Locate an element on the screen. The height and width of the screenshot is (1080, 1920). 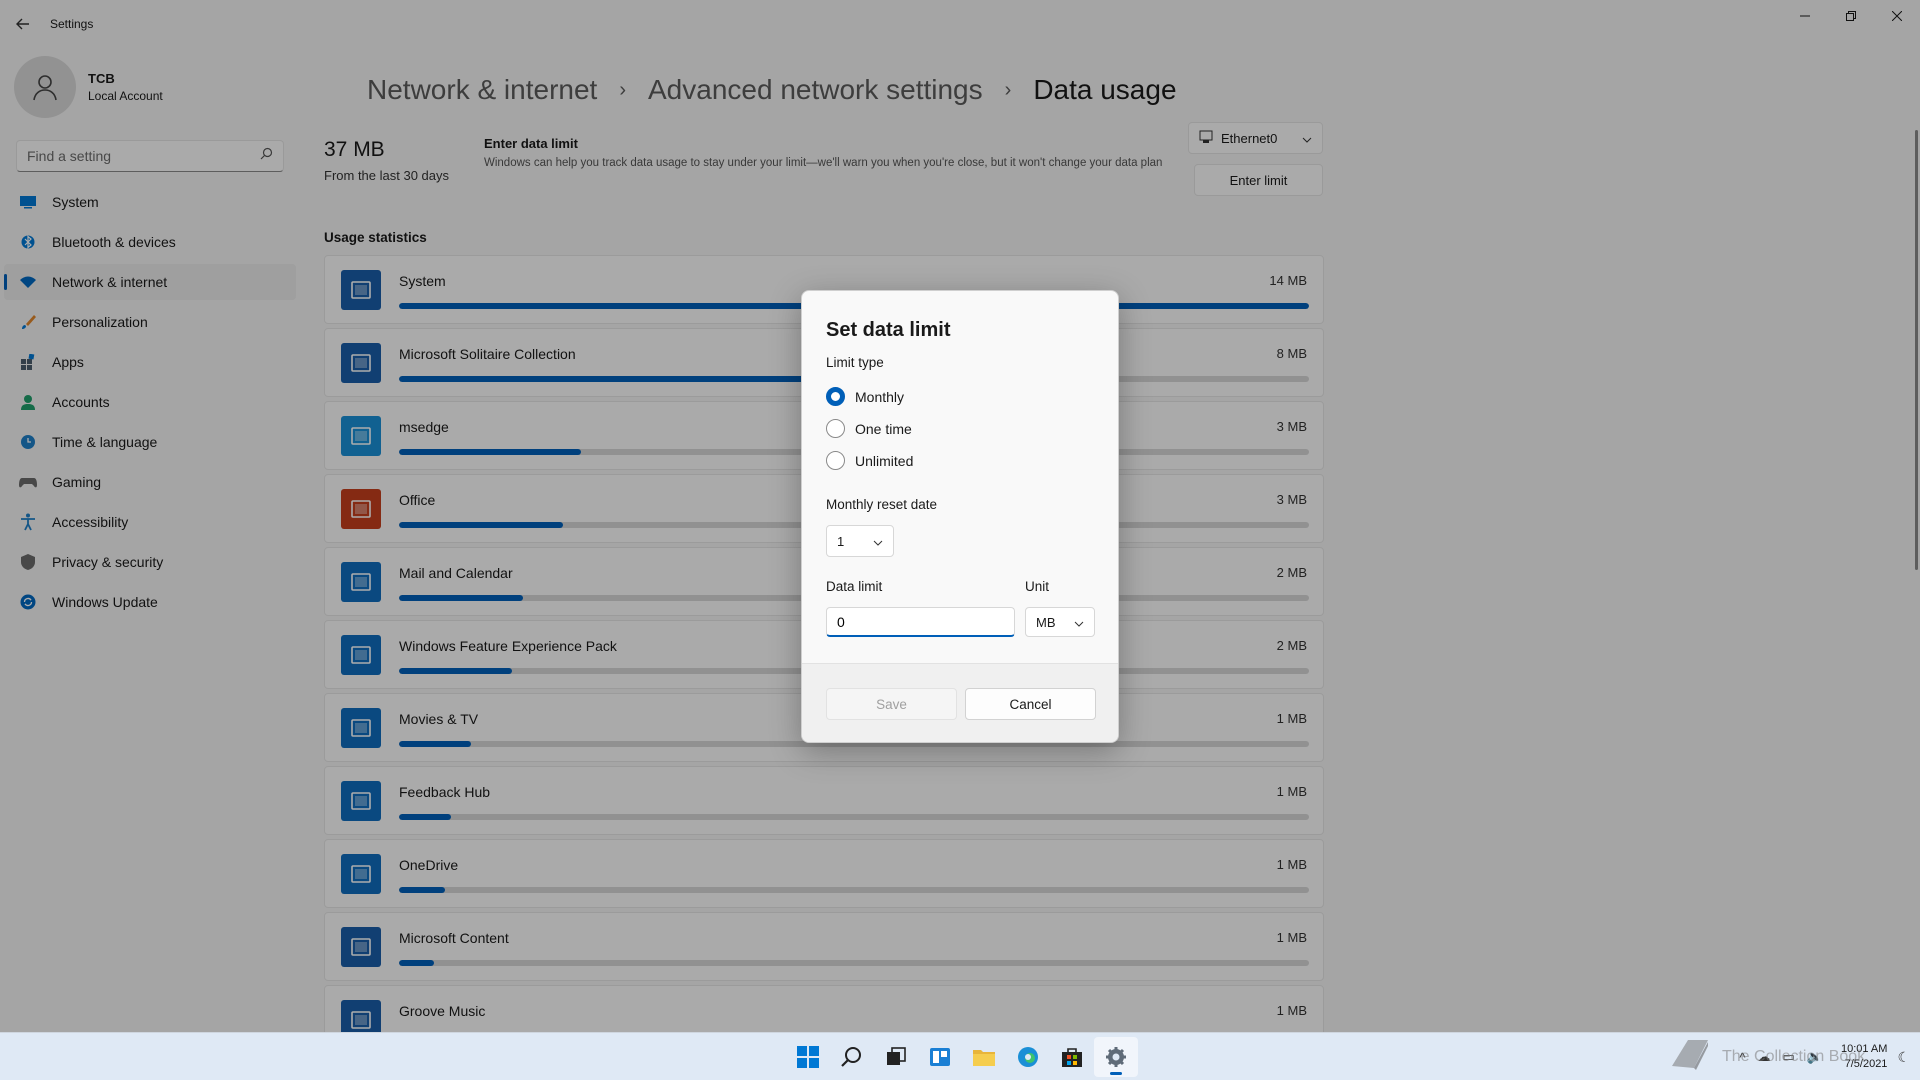
store-icon is located at coordinates (1072, 1057).